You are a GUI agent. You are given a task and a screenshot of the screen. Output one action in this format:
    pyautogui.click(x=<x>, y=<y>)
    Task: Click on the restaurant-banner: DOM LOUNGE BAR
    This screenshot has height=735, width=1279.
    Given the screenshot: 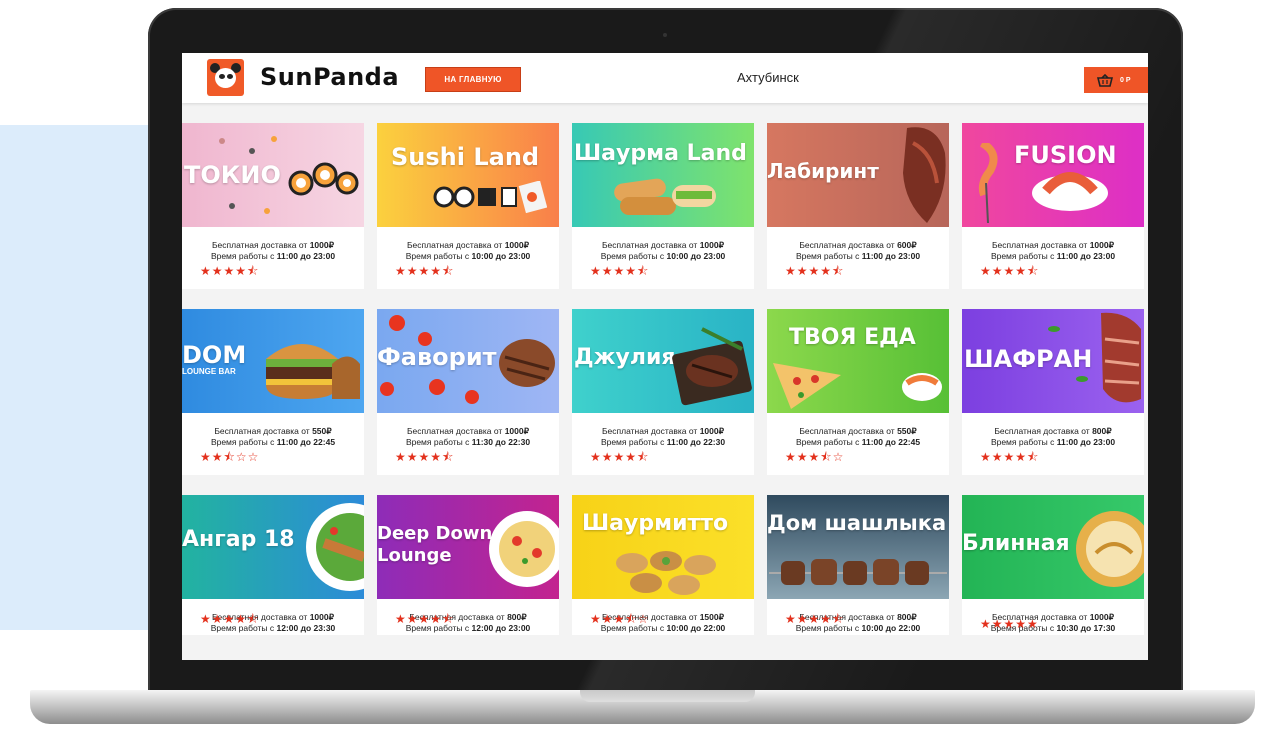 What is the action you would take?
    pyautogui.click(x=273, y=361)
    